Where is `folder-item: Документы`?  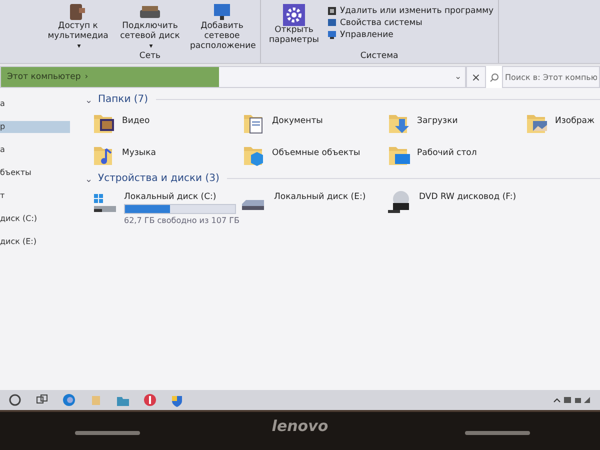
folder-item: Документы is located at coordinates (314, 123).